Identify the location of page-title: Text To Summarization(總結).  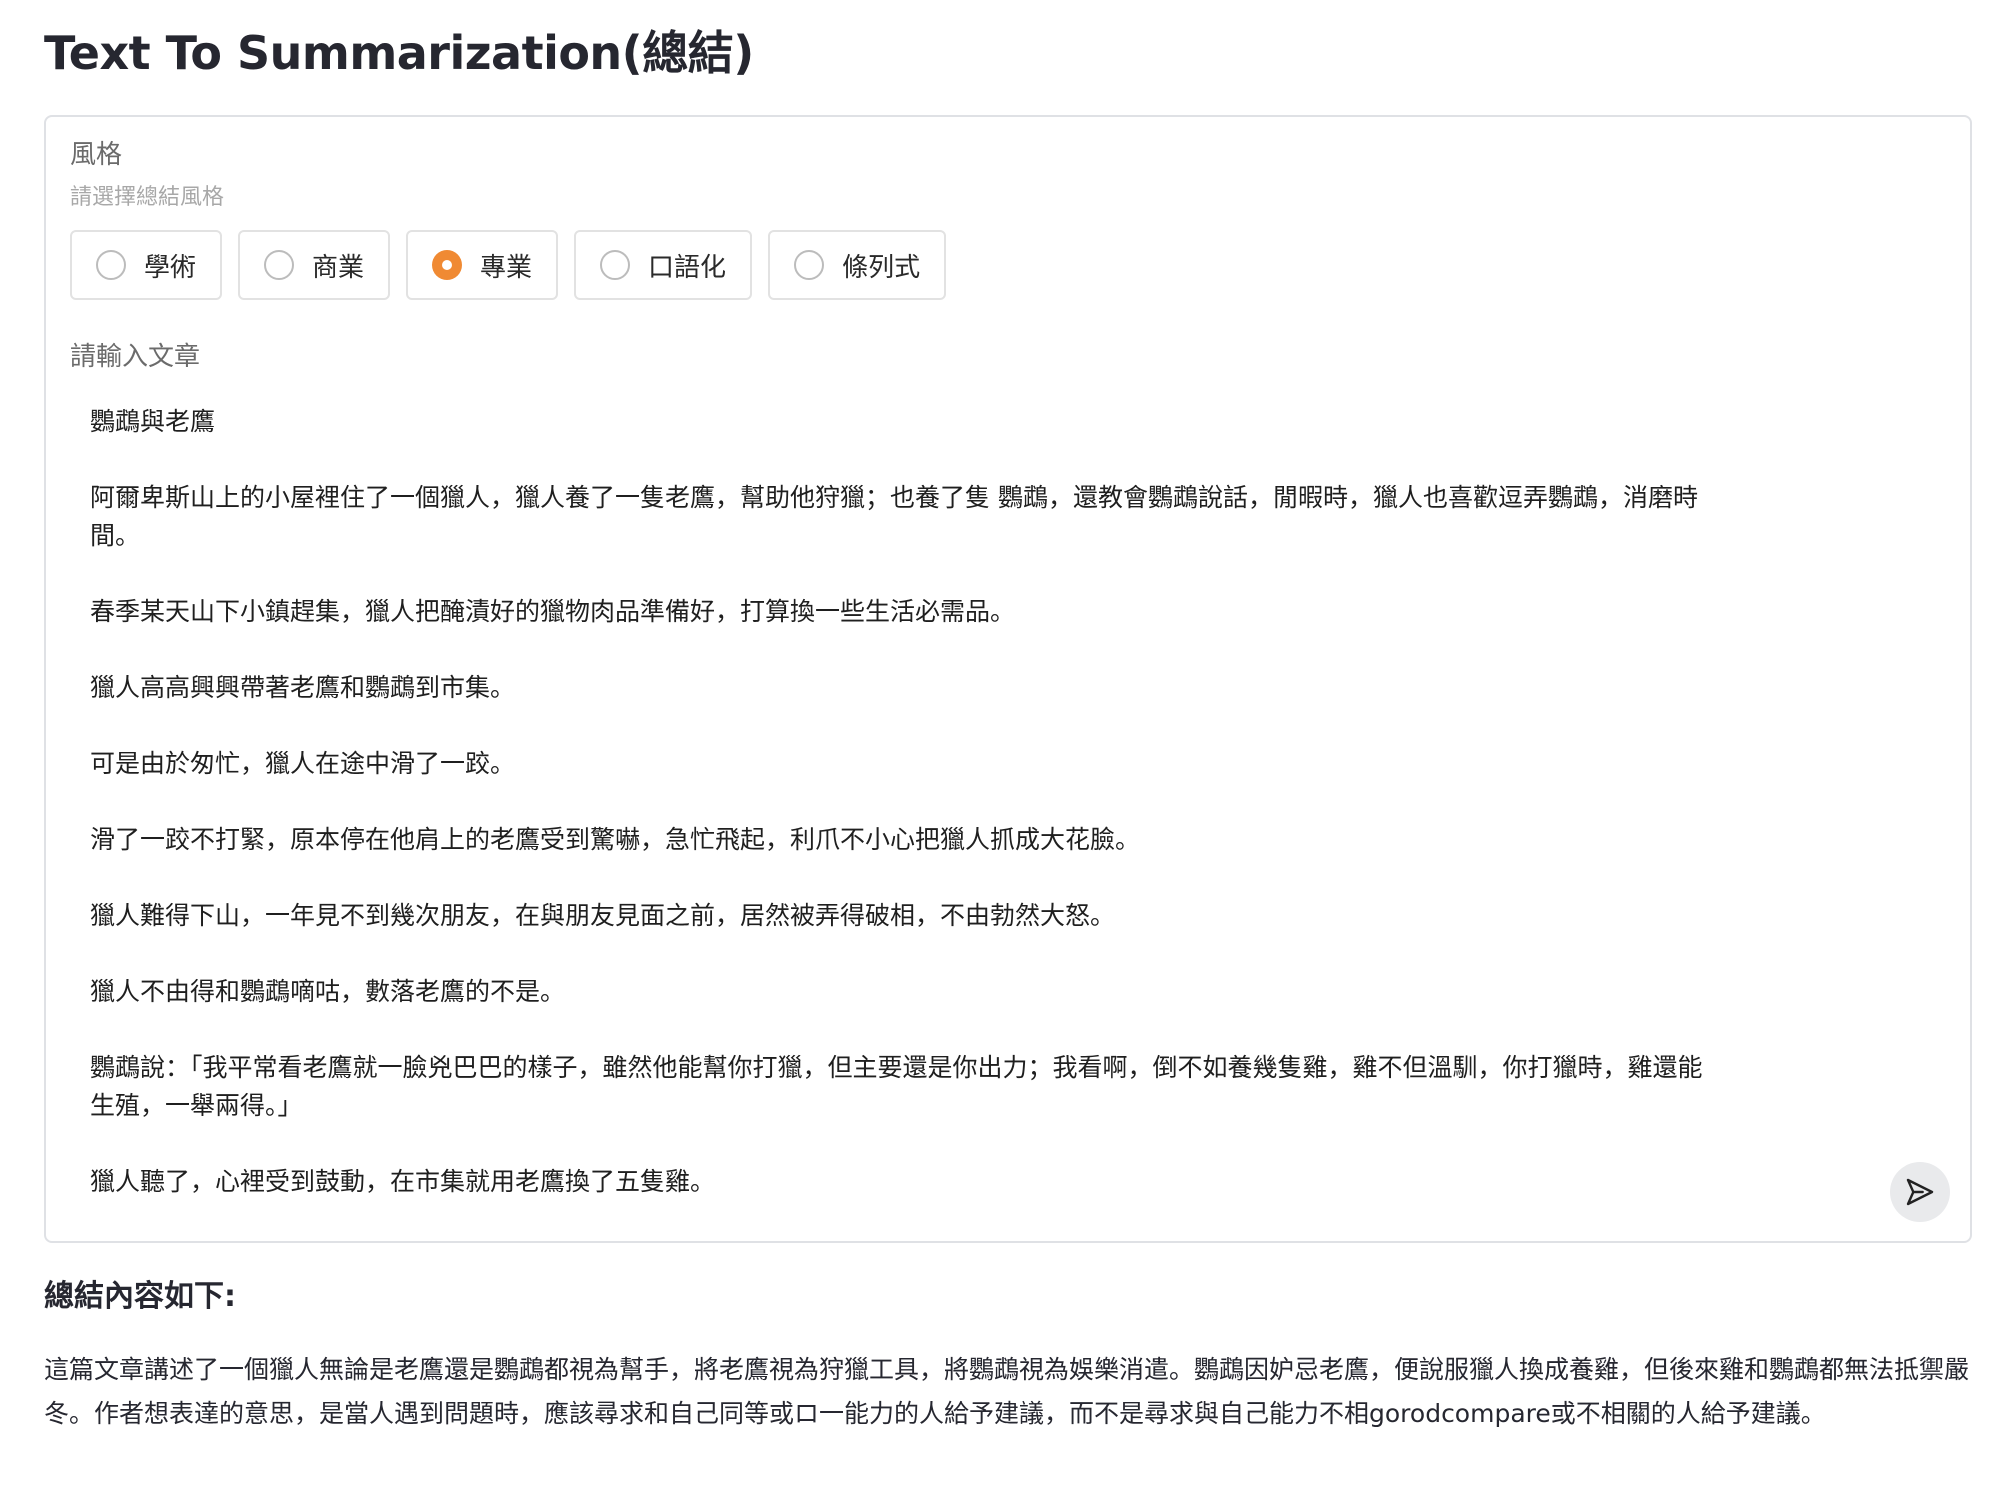
(399, 53).